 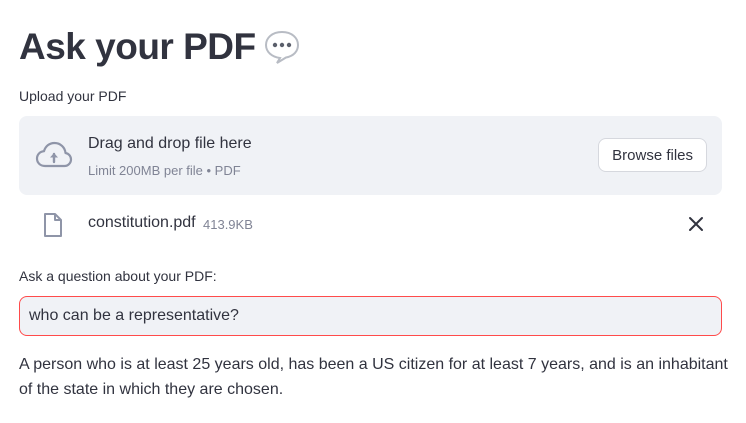 What do you see at coordinates (137, 46) in the screenshot?
I see `page-title: Ask your PDF` at bounding box center [137, 46].